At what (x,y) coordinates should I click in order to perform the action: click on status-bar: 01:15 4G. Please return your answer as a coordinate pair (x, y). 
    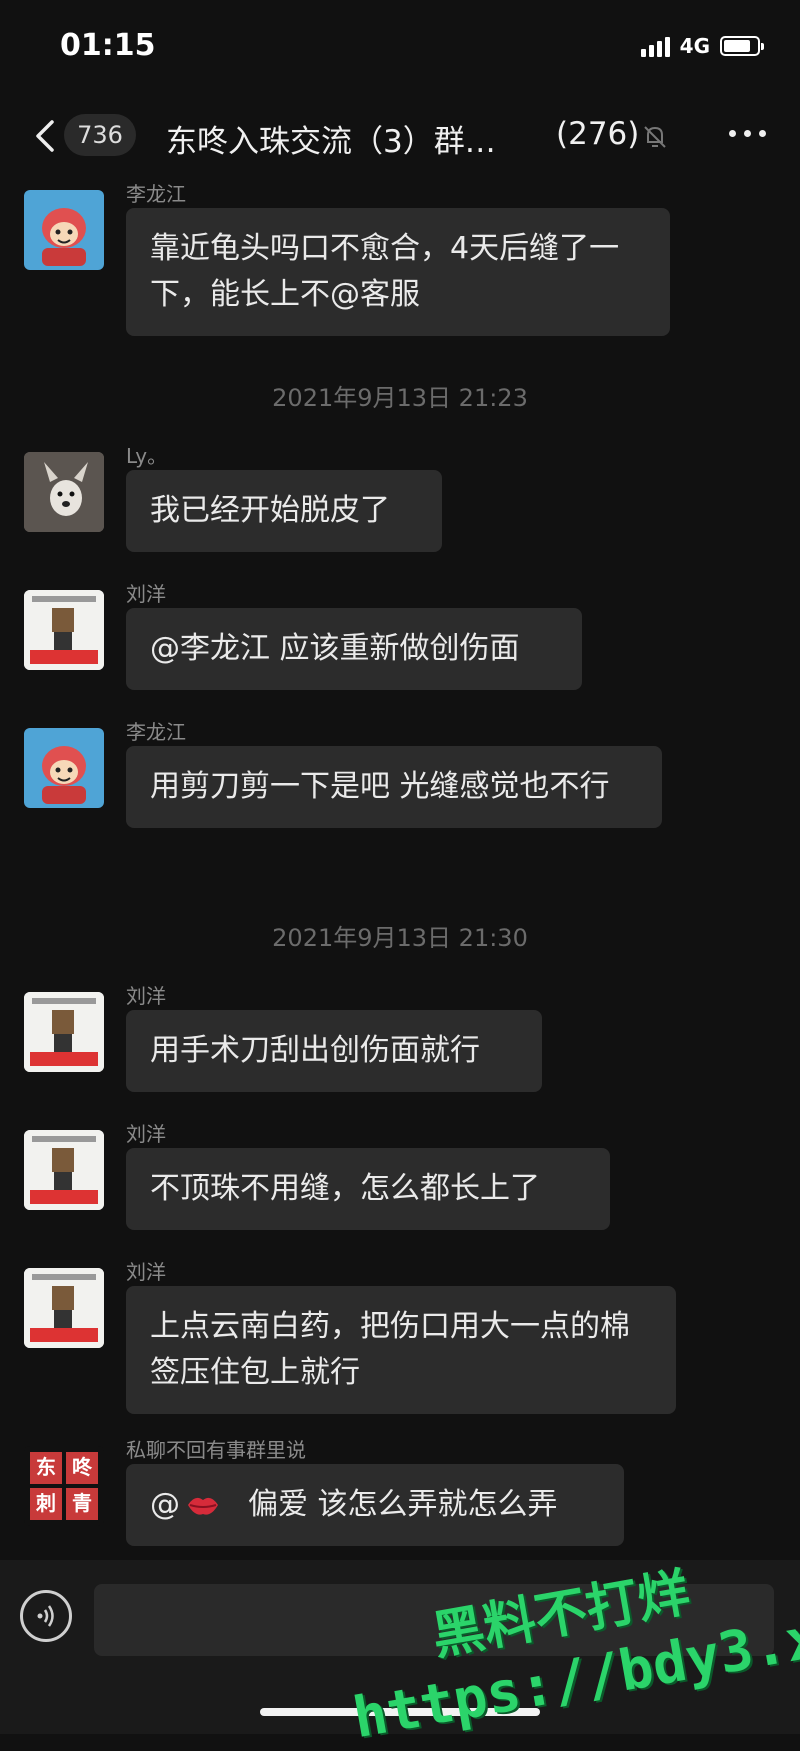
    Looking at the image, I should click on (400, 50).